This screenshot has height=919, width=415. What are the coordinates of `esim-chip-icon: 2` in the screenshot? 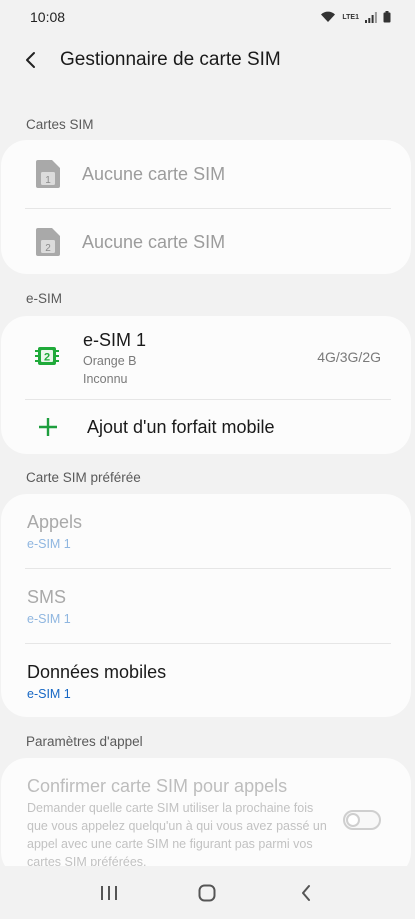 It's located at (47, 356).